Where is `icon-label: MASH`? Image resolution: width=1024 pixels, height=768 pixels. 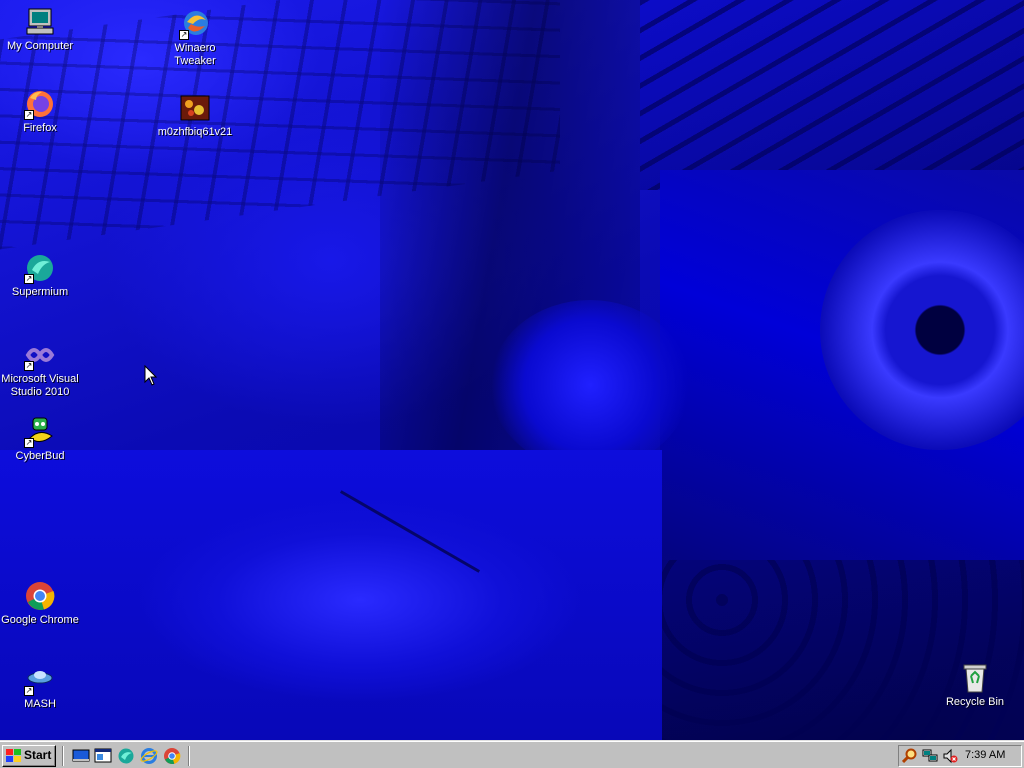
icon-label: MASH is located at coordinates (40, 704).